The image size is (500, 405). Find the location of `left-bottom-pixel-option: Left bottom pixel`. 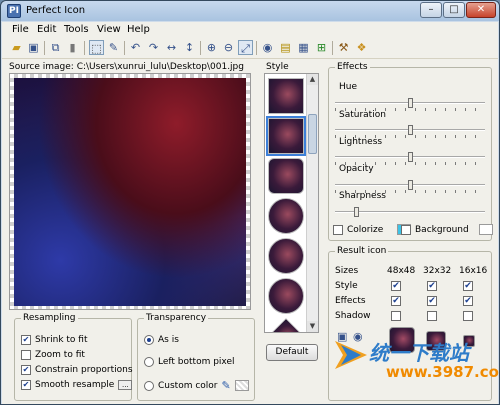

left-bottom-pixel-option: Left bottom pixel is located at coordinates (189, 362).